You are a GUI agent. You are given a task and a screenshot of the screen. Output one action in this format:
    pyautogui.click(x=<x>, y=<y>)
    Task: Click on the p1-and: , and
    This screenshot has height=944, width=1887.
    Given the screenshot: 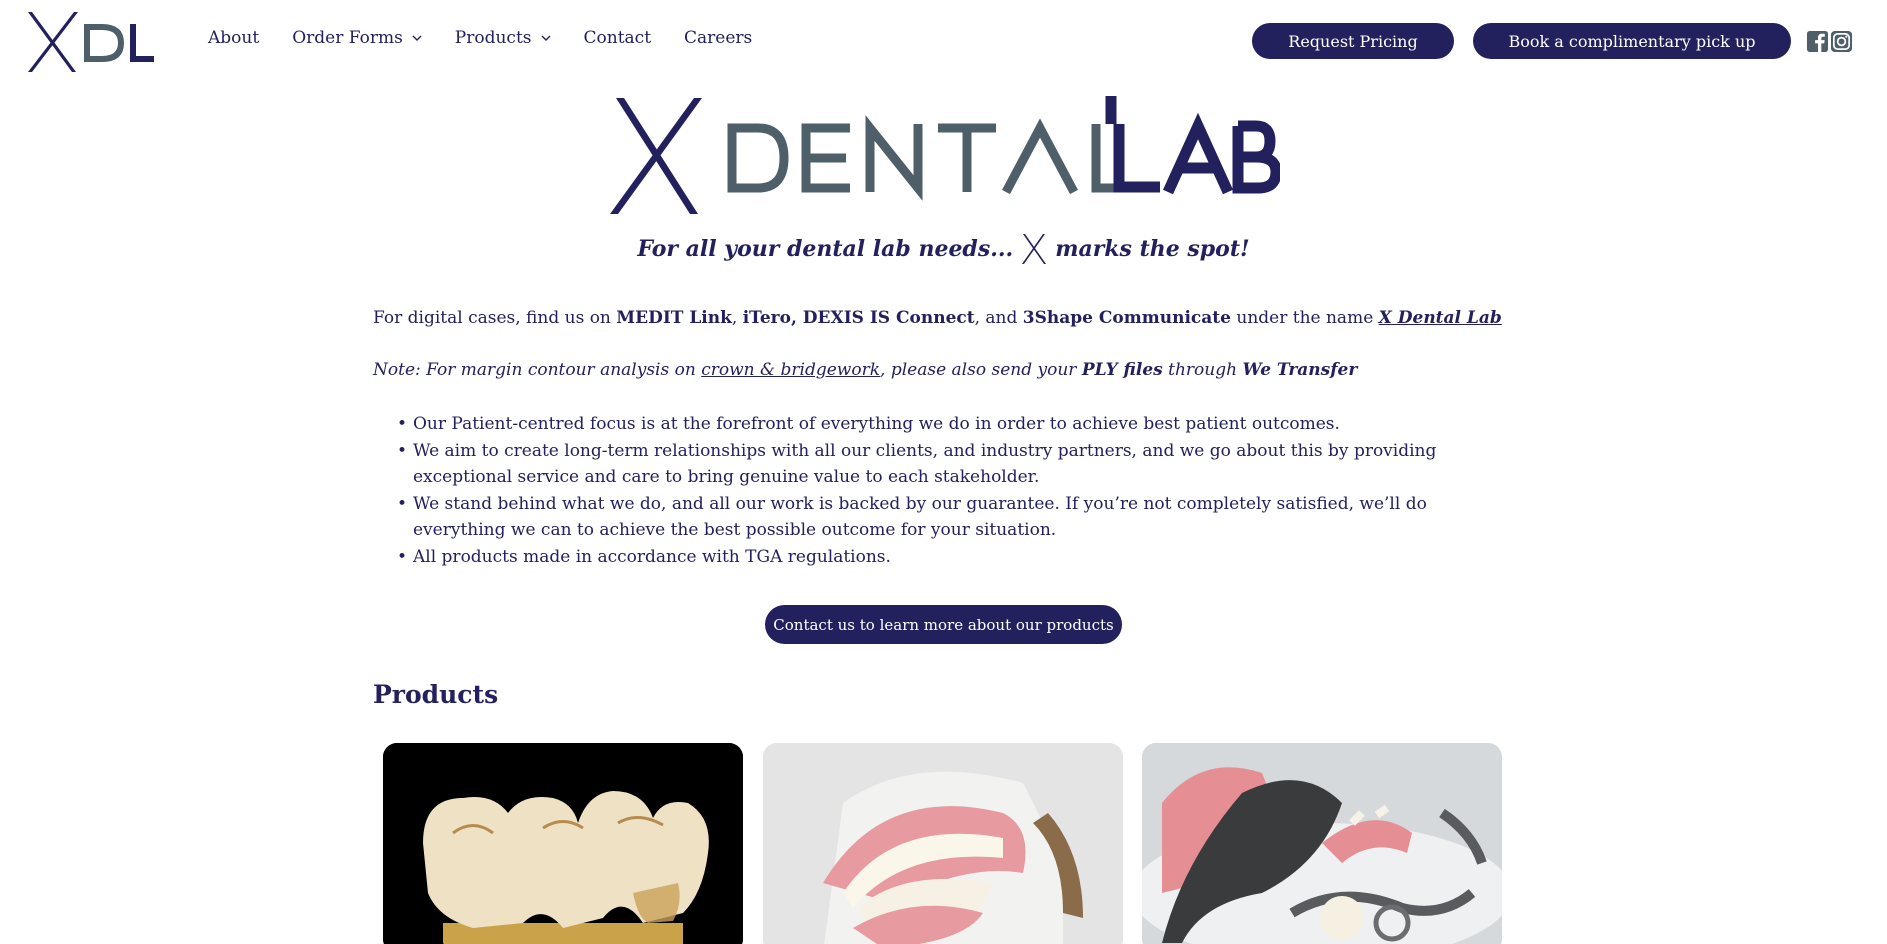 What is the action you would take?
    pyautogui.click(x=998, y=318)
    